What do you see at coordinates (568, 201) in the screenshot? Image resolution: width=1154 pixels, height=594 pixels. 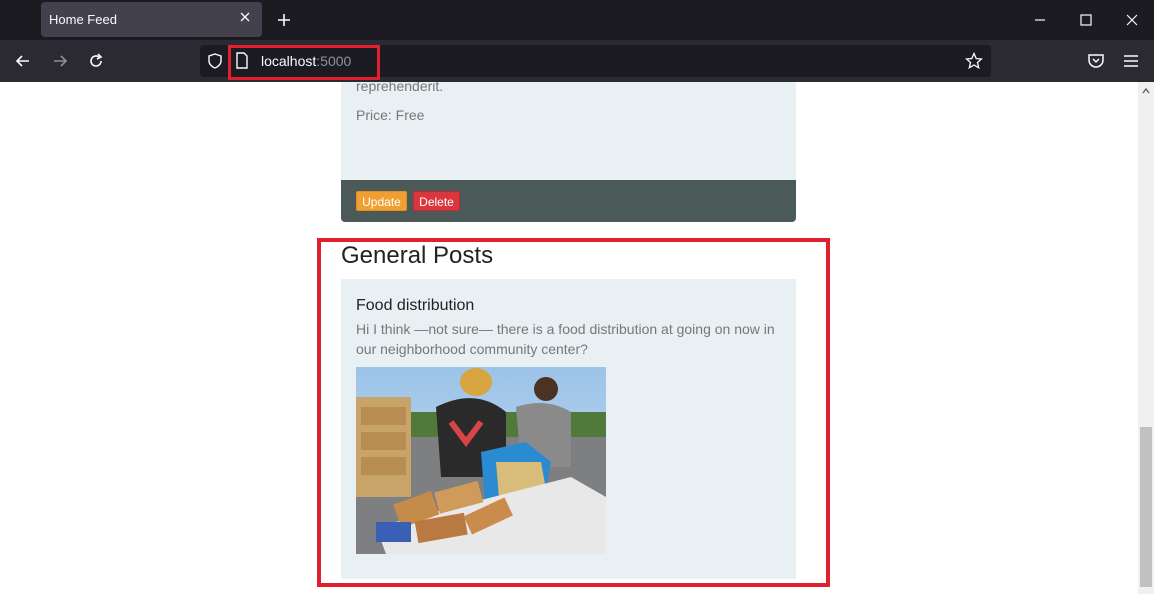 I see `listing-card-footer: Update Delete` at bounding box center [568, 201].